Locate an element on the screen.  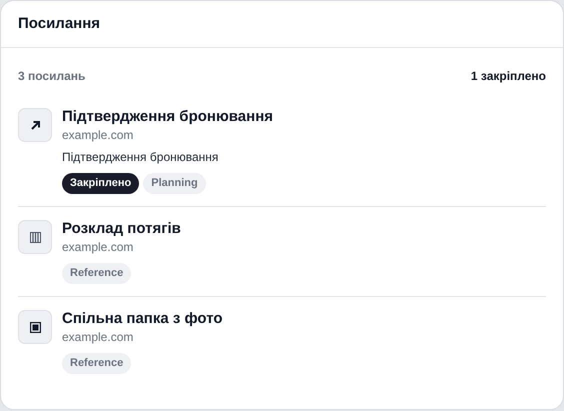
pinned-tag: Закріплено is located at coordinates (101, 183).